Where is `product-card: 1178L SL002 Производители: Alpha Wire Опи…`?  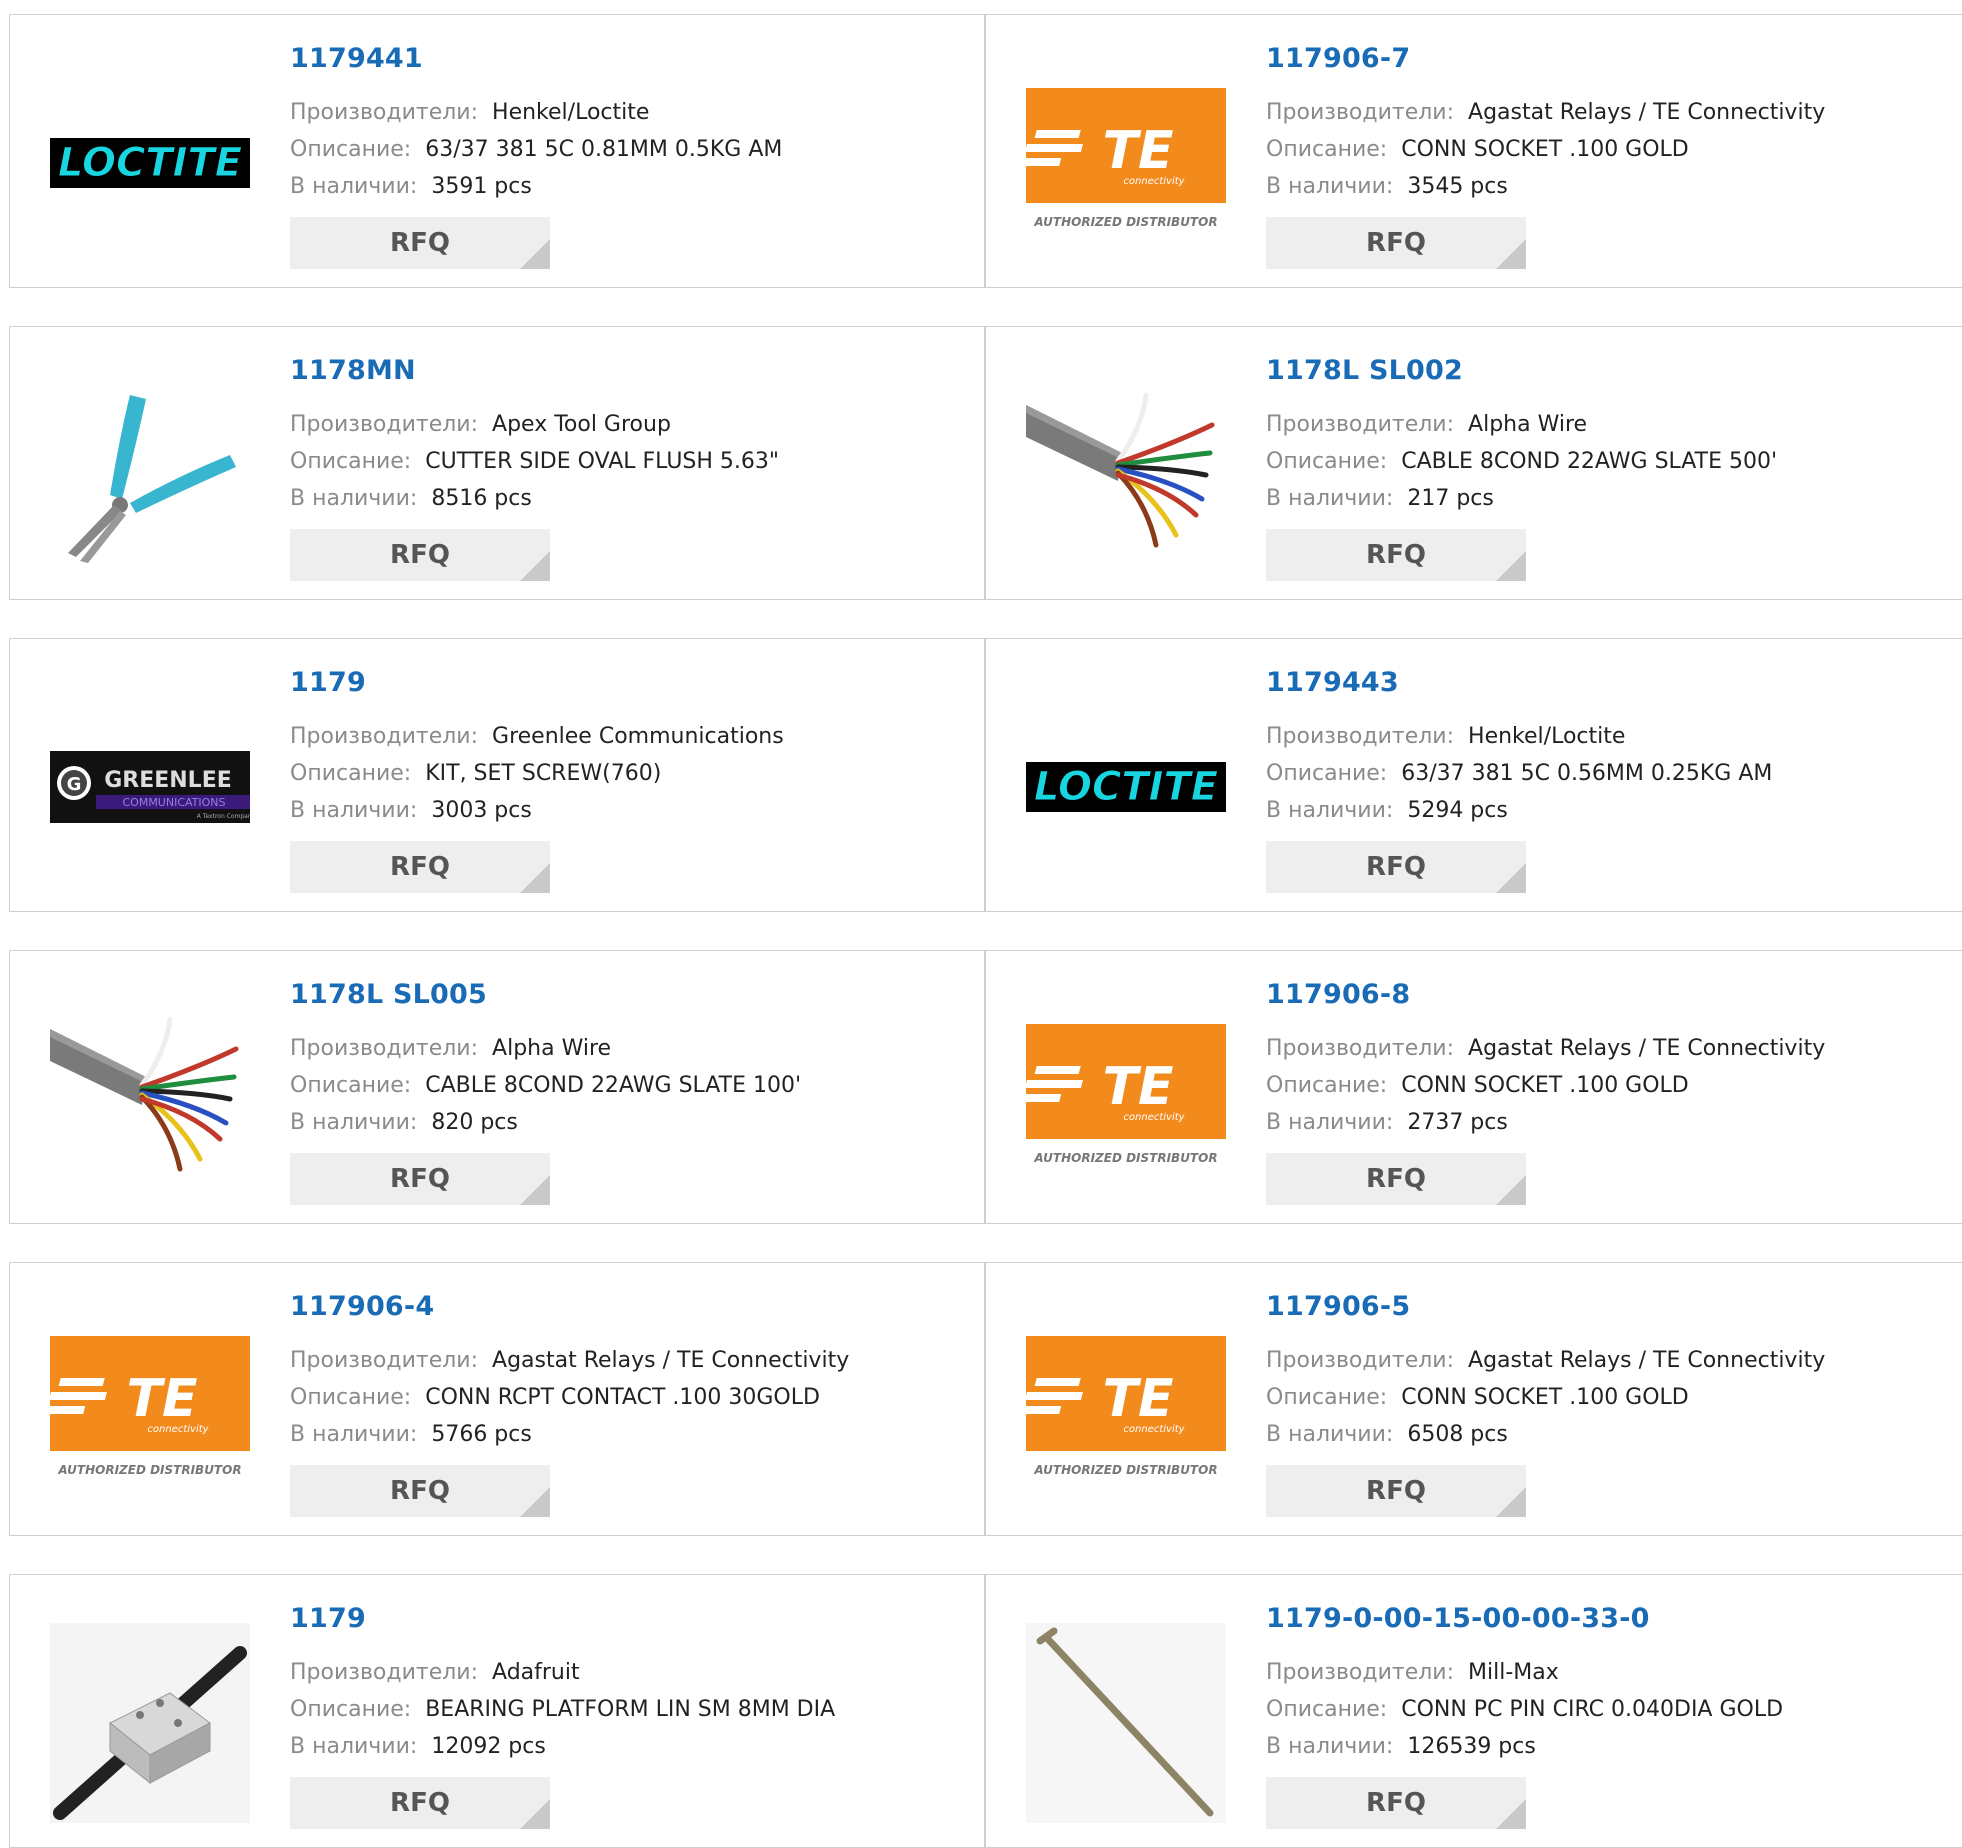 product-card: 1178L SL002 Производители: Alpha Wire Опи… is located at coordinates (1473, 463).